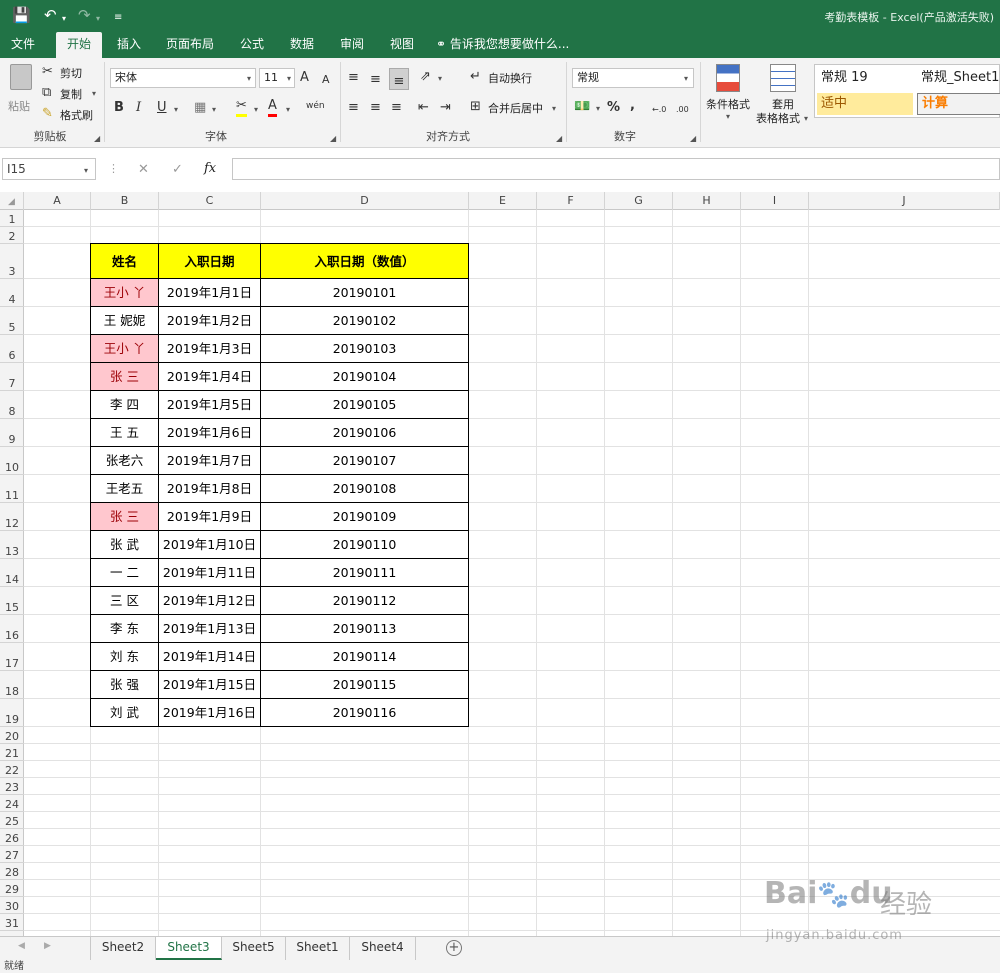 The image size is (1000, 973). I want to click on paste-button: 粘贴, so click(21, 92).